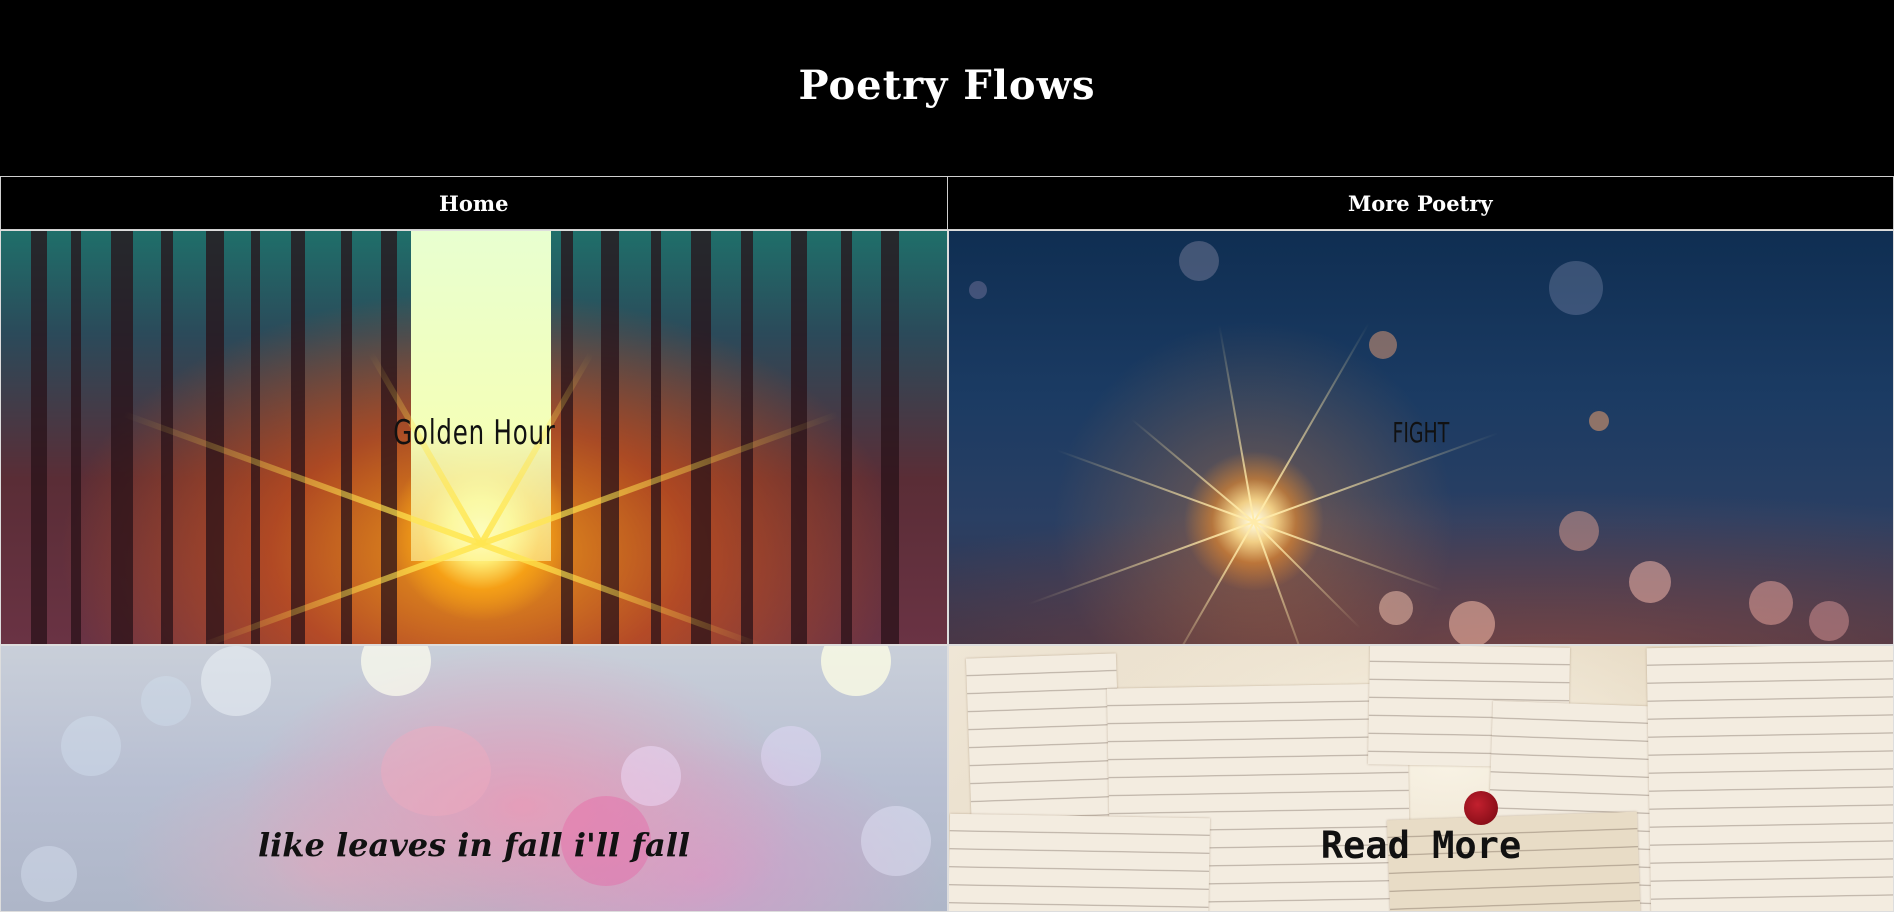  I want to click on nav-item-more-poetry: More Poetry, so click(1420, 203).